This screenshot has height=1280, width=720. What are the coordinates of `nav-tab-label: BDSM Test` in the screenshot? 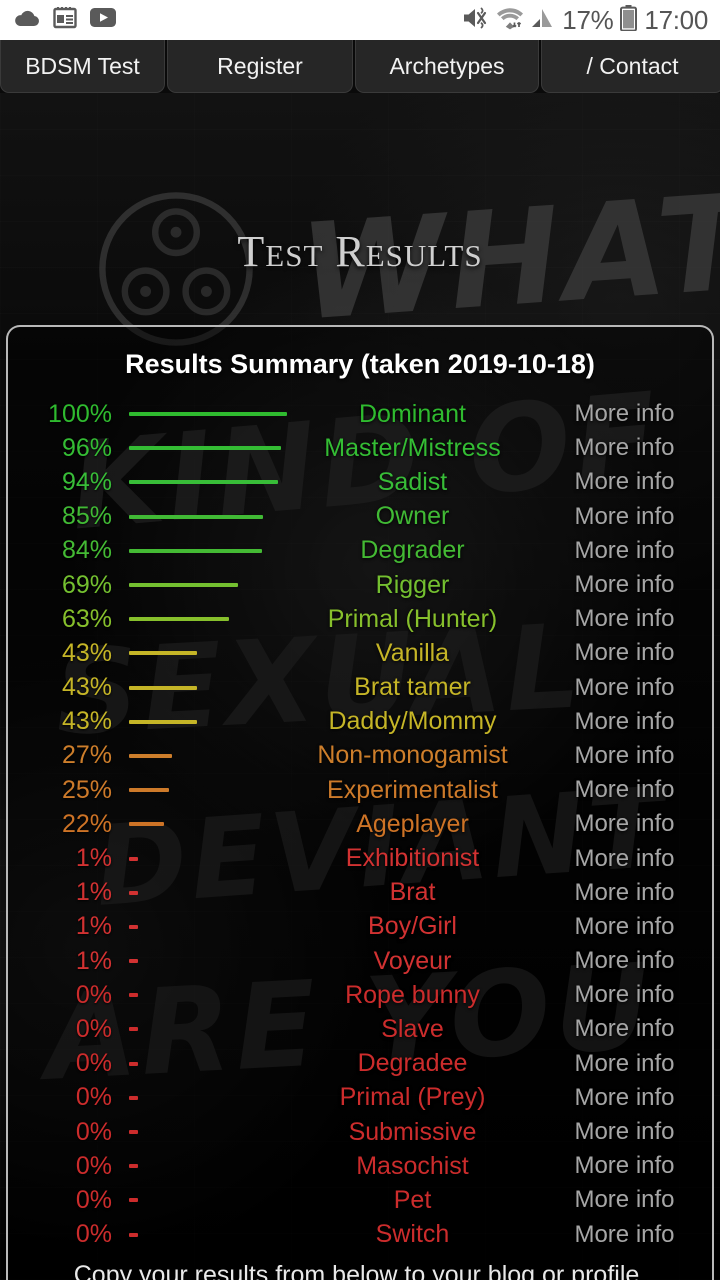 It's located at (82, 65).